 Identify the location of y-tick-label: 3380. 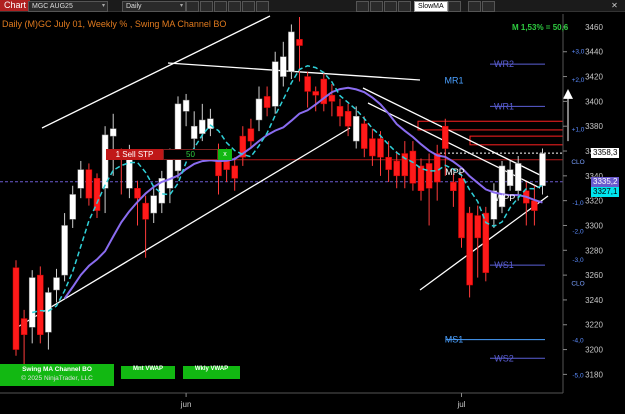
(594, 126).